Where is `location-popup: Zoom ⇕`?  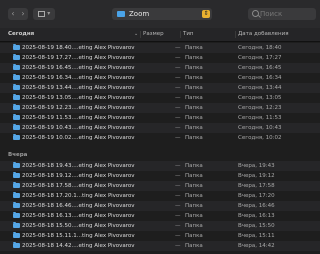 location-popup: Zoom ⇕ is located at coordinates (162, 14).